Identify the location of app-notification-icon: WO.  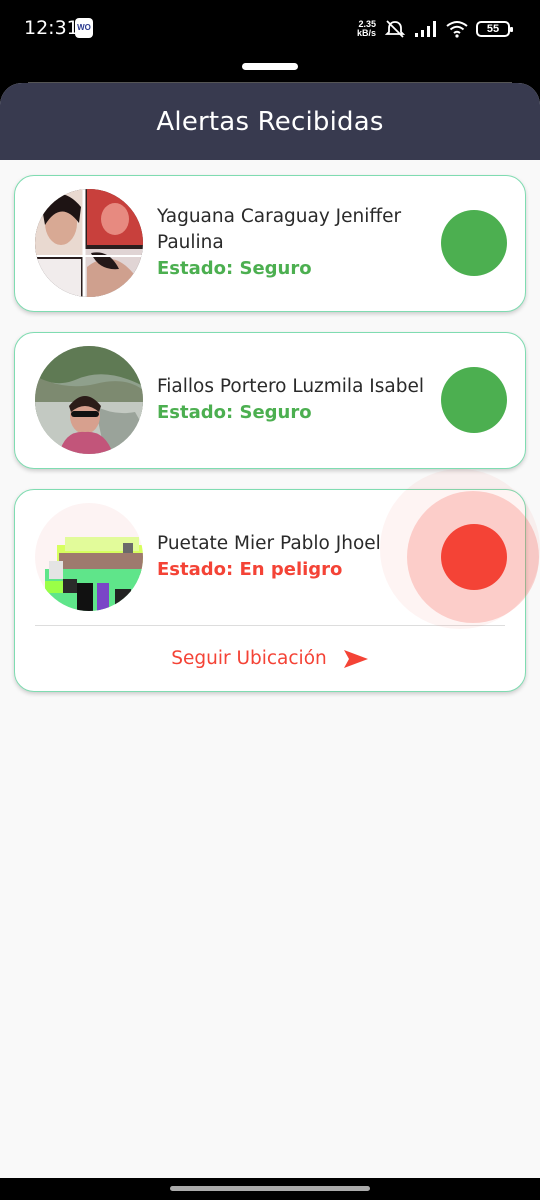
(84, 28).